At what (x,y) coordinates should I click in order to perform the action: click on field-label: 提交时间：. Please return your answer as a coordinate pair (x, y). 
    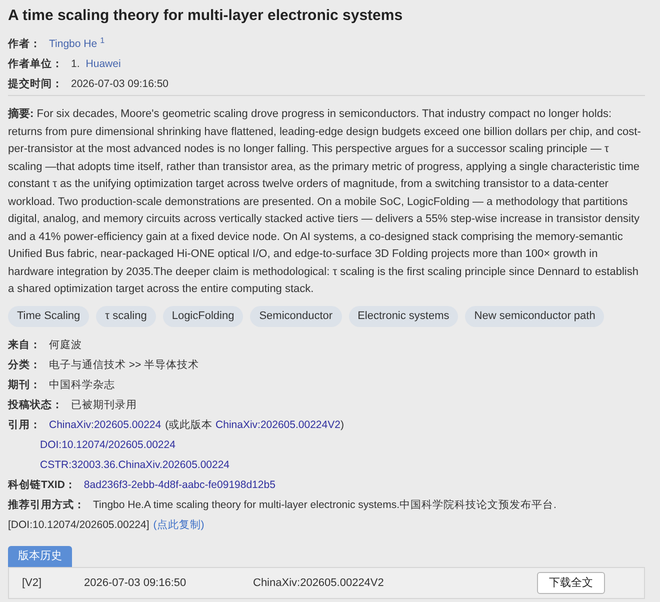
    Looking at the image, I should click on (35, 84).